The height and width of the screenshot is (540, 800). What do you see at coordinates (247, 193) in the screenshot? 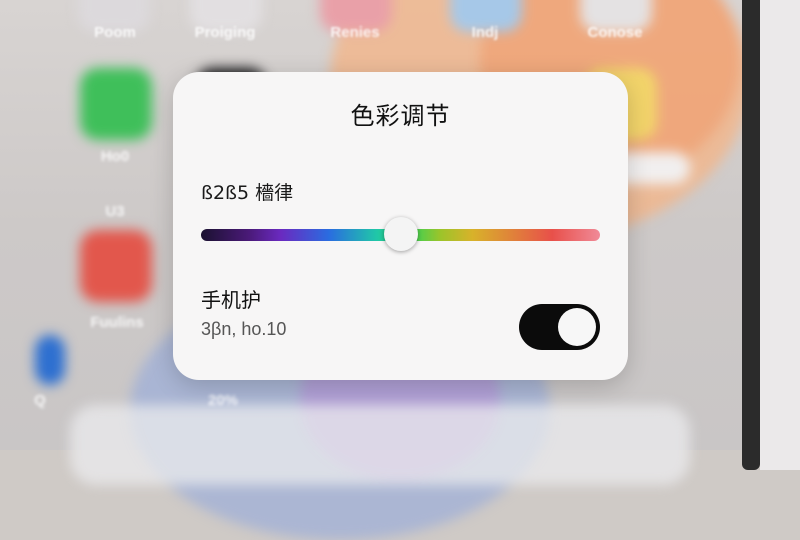
I see `color-temperature-label: ß2ß5 檣律` at bounding box center [247, 193].